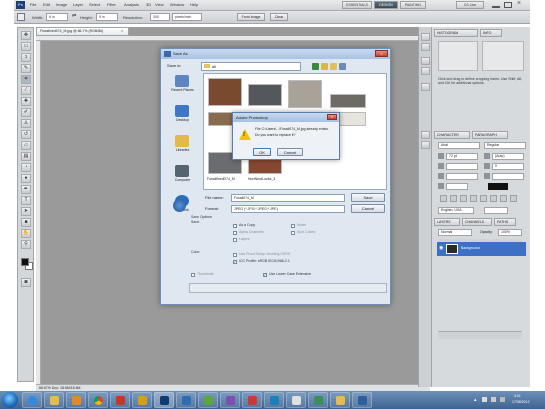 The image size is (545, 409). Describe the element at coordinates (262, 152) in the screenshot. I see `ok-button: OK` at that location.